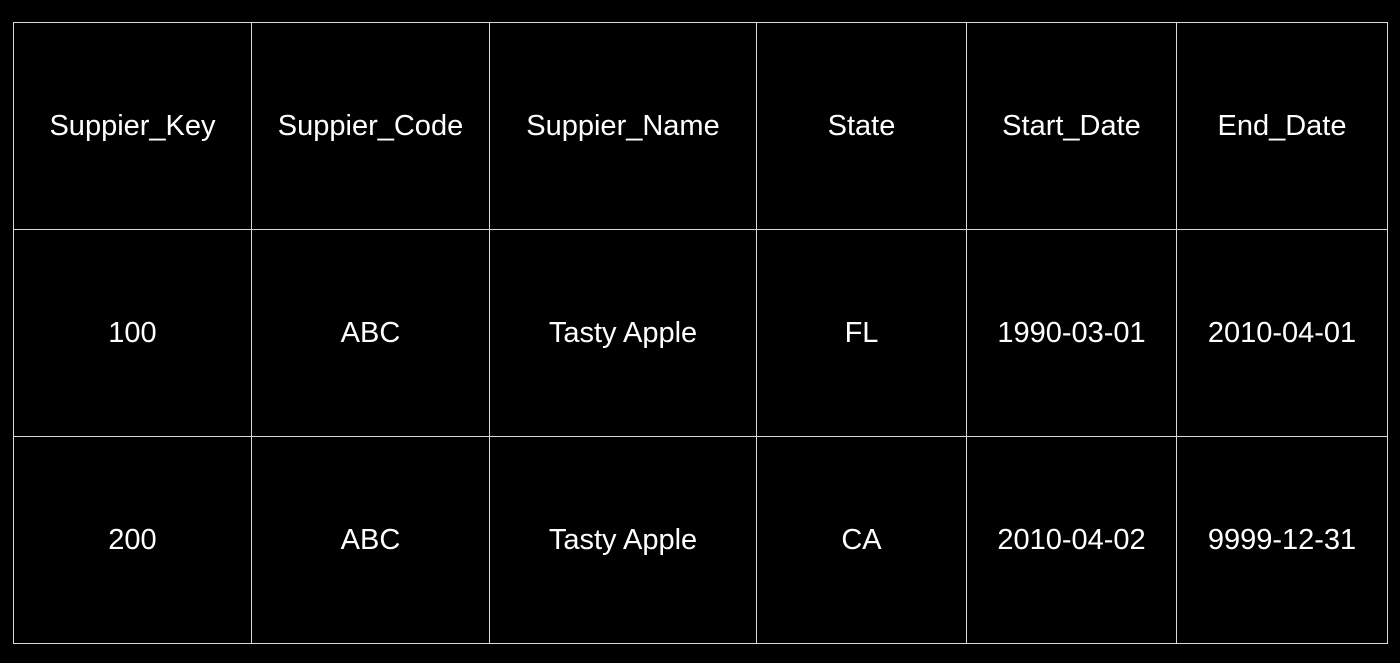  I want to click on cell-supplier-key: 100, so click(132, 333).